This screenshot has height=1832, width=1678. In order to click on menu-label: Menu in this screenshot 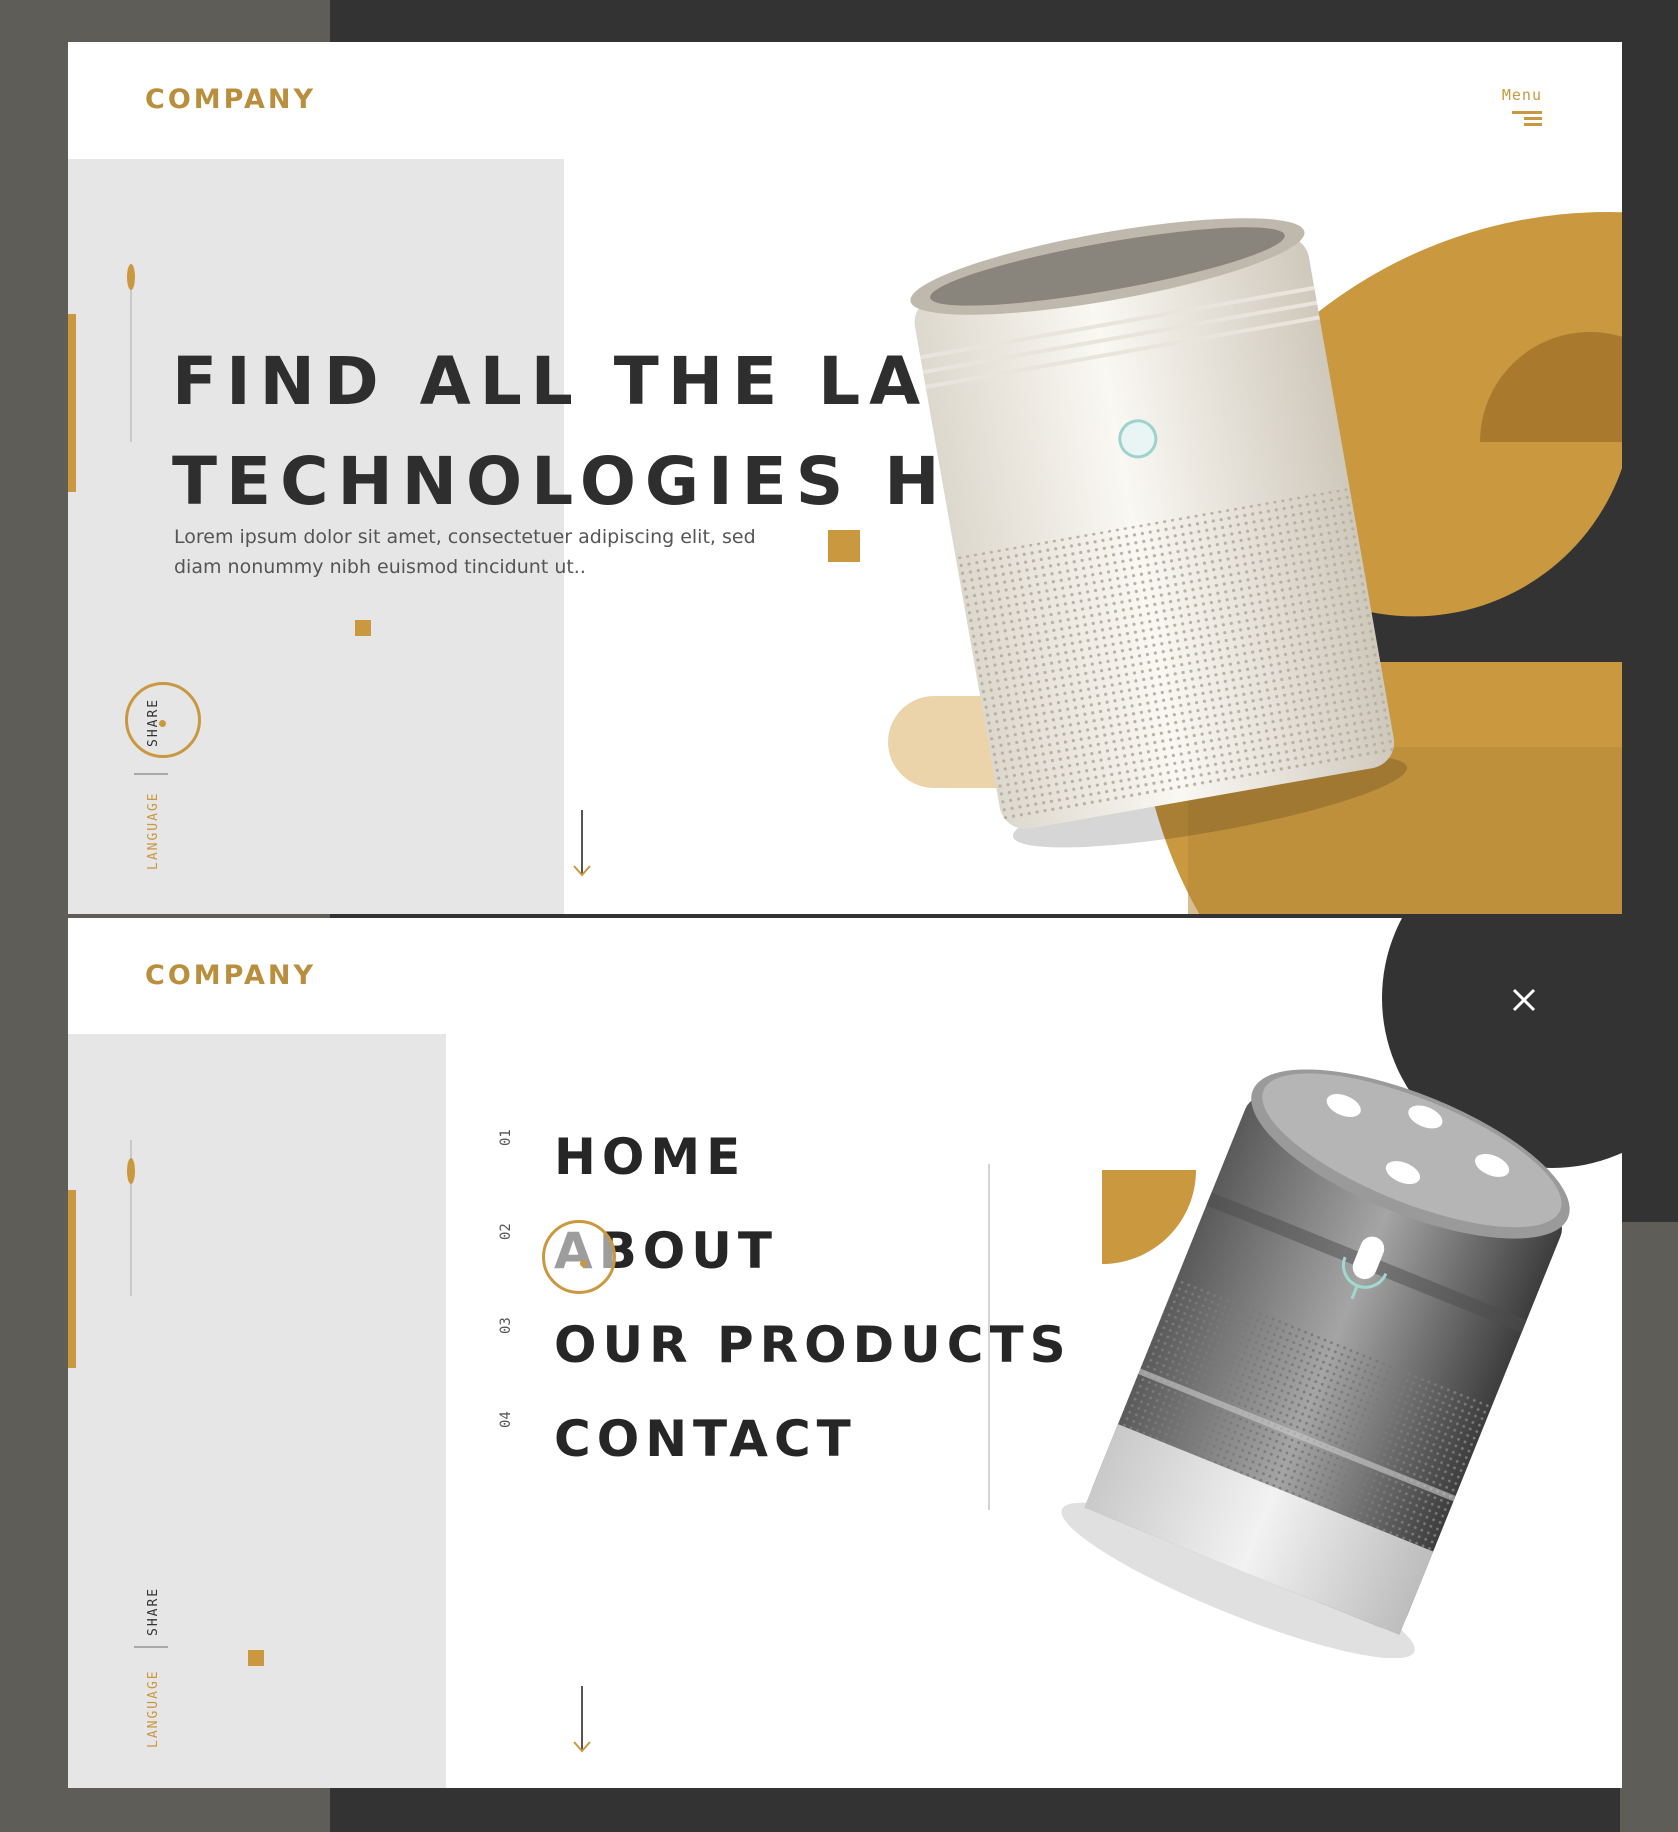, I will do `click(1521, 95)`.